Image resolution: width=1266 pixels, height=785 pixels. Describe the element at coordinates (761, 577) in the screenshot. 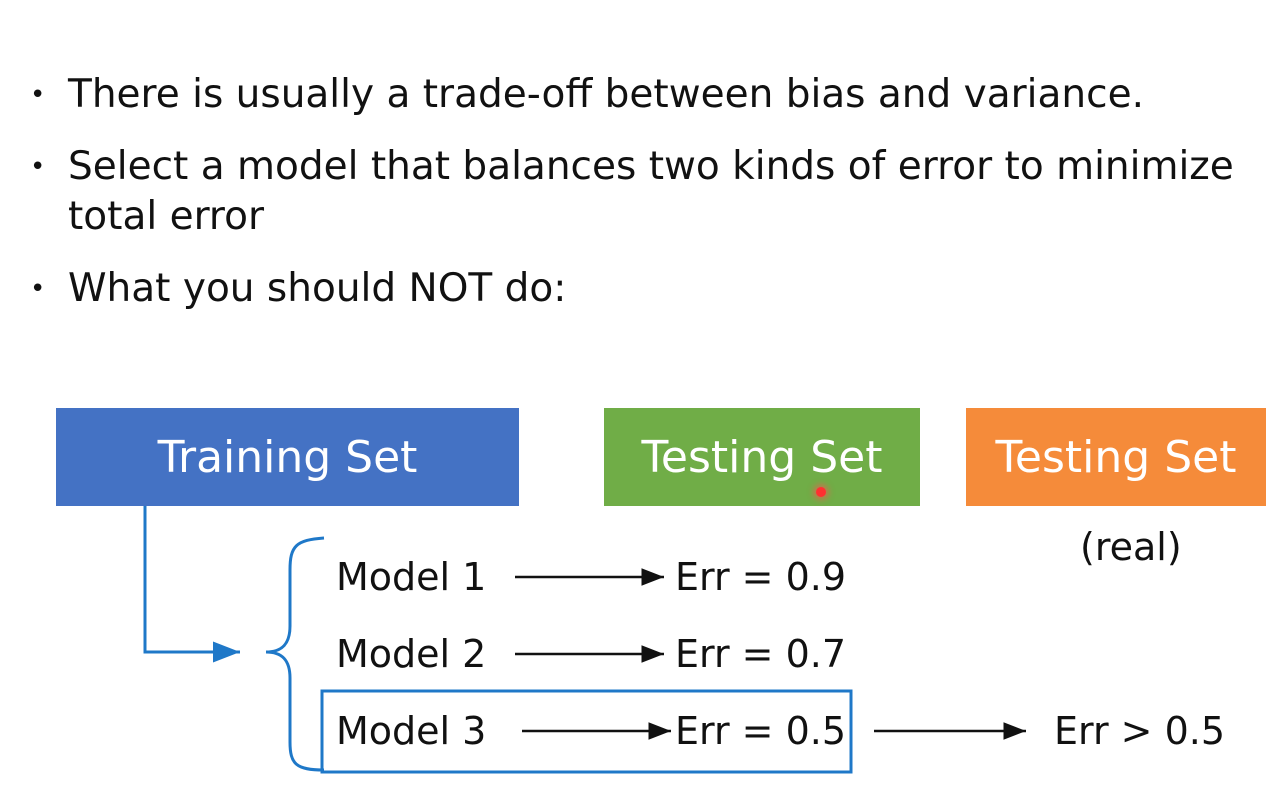

I see `model-1-error: Err = 0.9` at that location.